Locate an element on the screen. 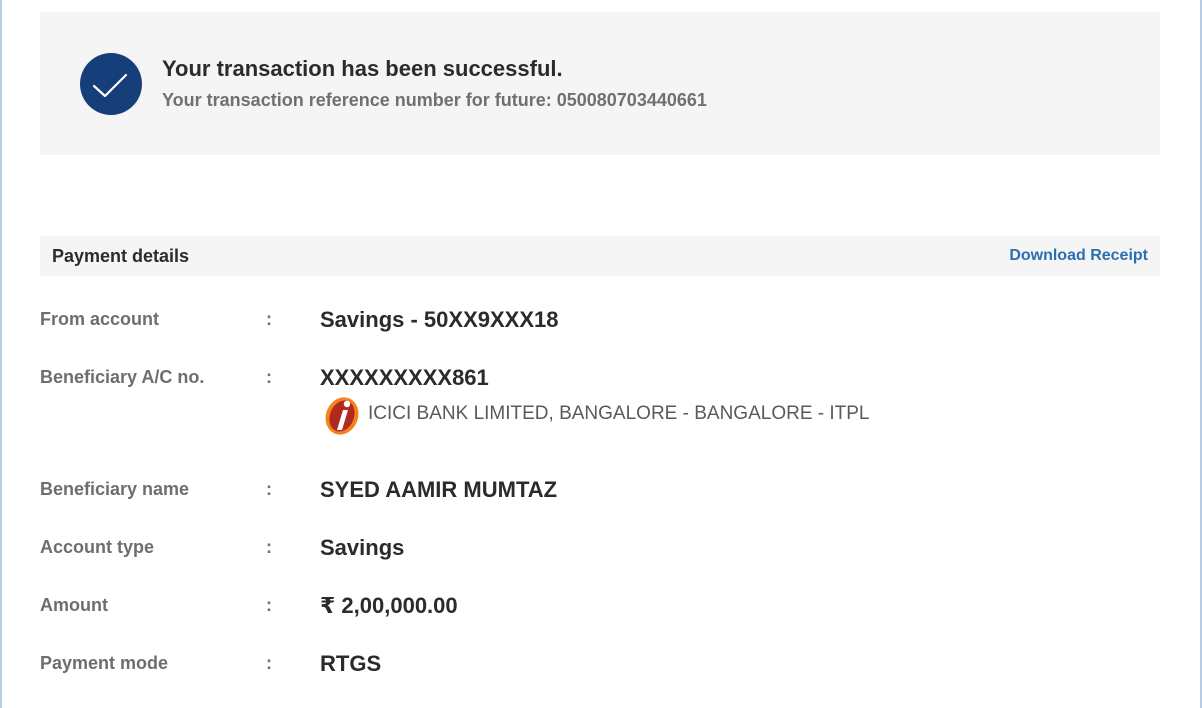  icici-logo-icon is located at coordinates (342, 416).